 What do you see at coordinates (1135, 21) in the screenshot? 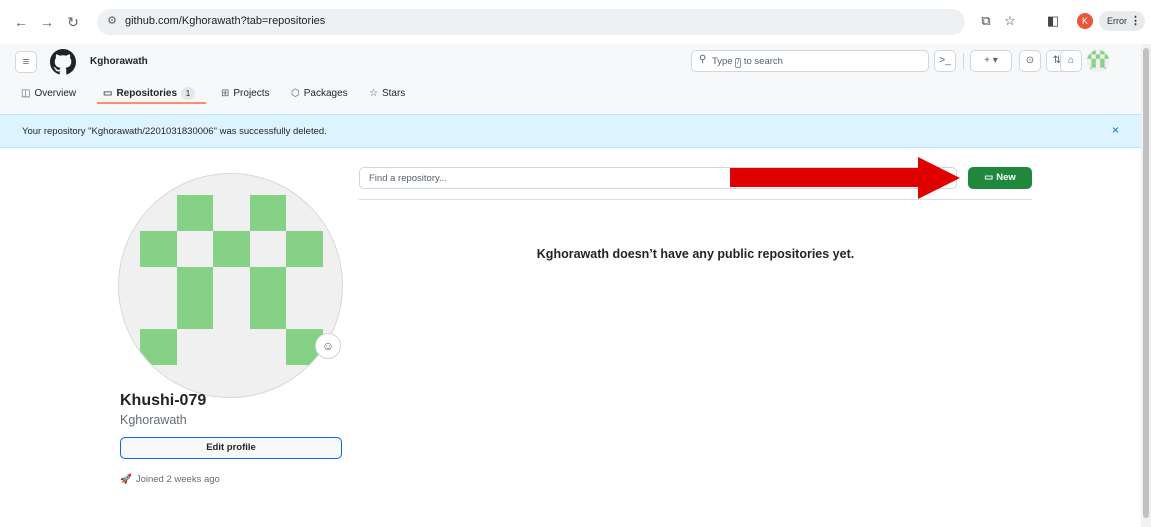
I see `menu-dots-icon: ⋮` at bounding box center [1135, 21].